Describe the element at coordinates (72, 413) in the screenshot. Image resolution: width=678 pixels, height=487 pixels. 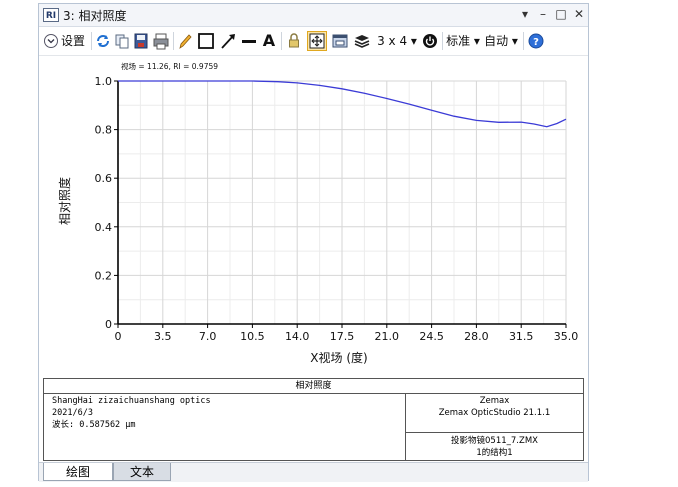
I see `footer-date: 2021/6/3` at that location.